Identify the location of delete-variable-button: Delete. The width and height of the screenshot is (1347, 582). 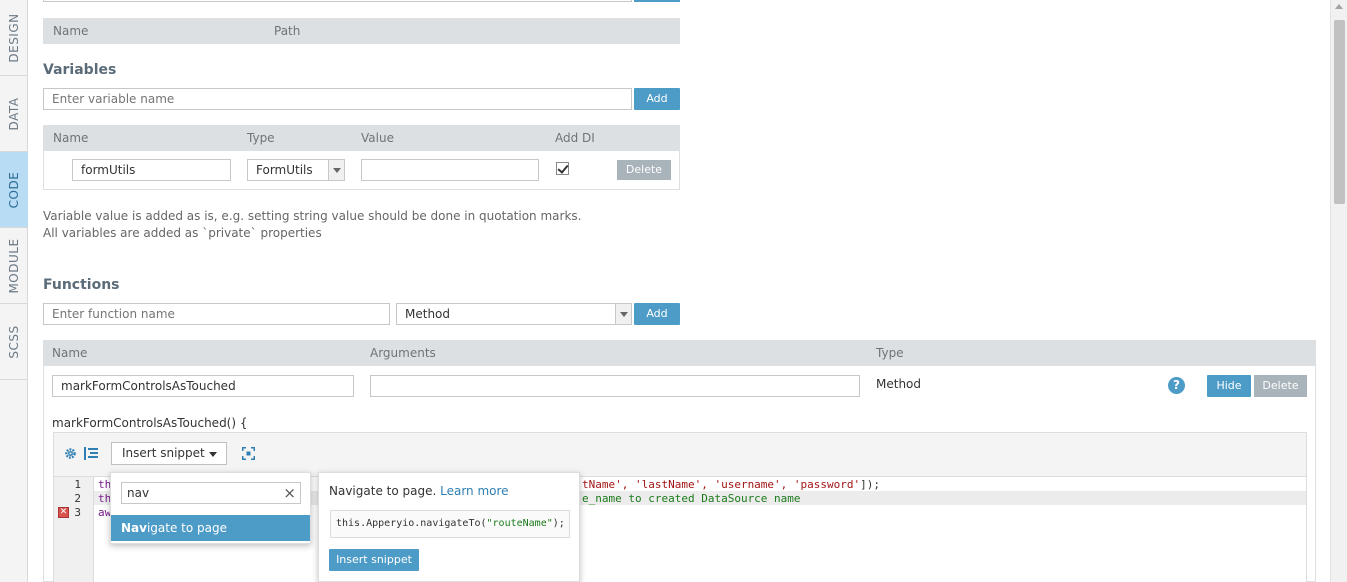
(644, 170).